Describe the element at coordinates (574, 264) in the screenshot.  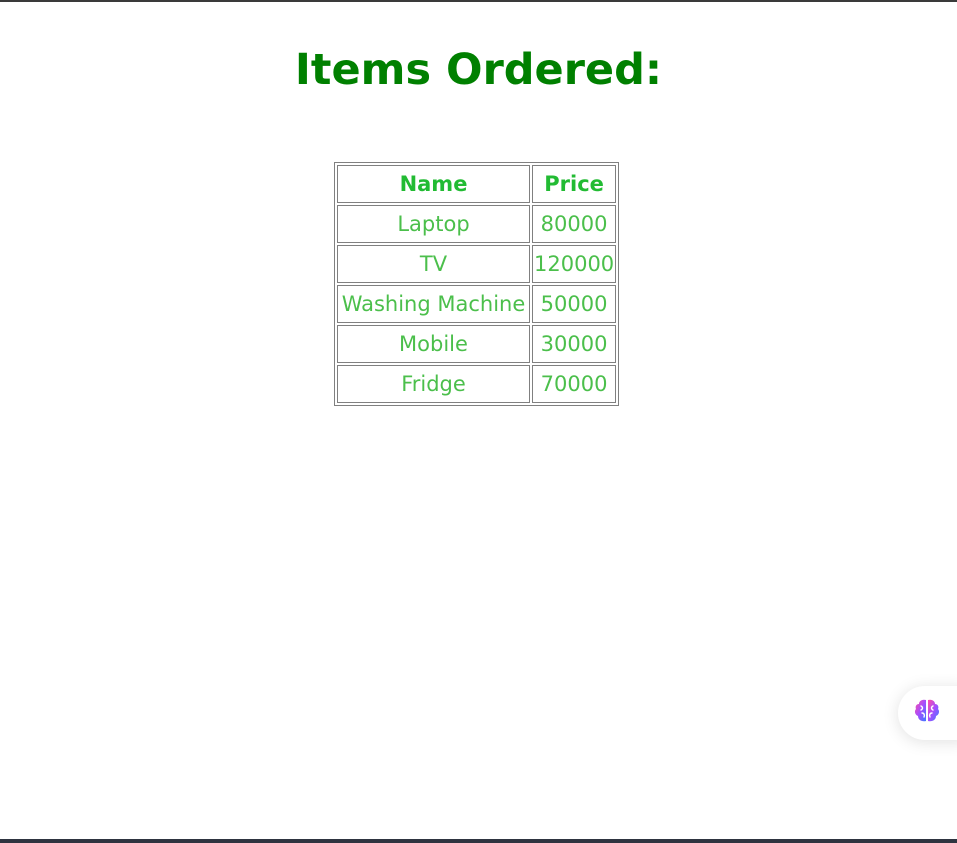
I see `item-price-cell: 120000` at that location.